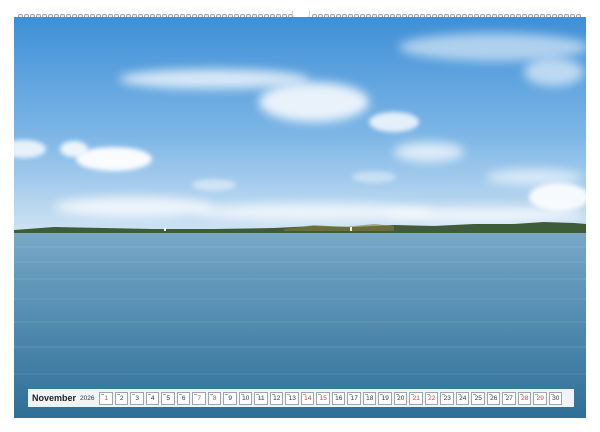 This screenshot has height=432, width=600. I want to click on day-number: 18, so click(370, 398).